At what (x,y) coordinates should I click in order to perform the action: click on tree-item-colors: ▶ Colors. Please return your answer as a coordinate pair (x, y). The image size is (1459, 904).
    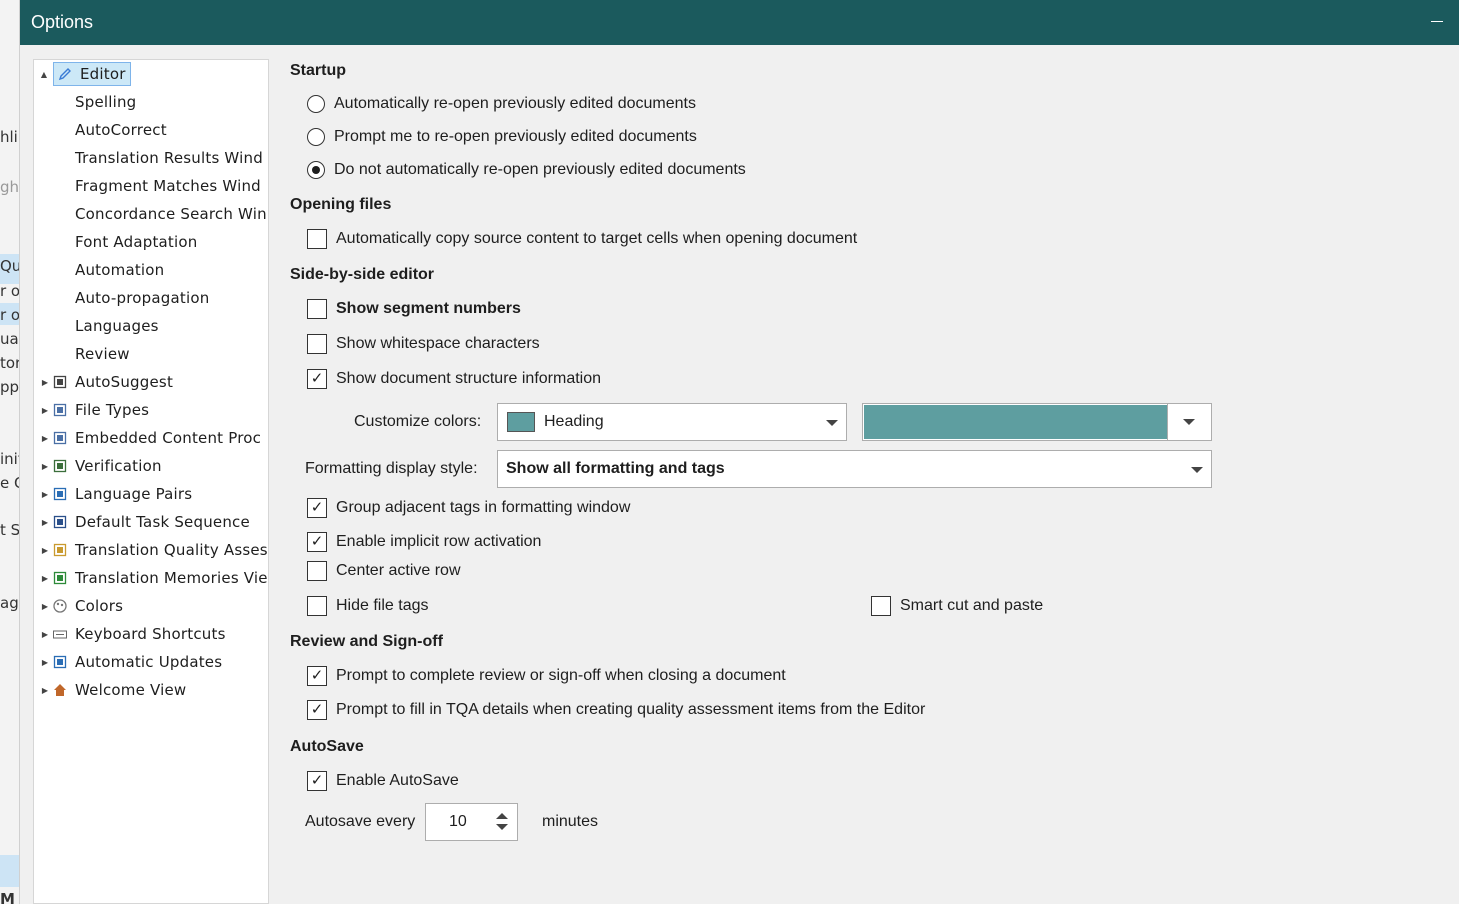
    Looking at the image, I should click on (83, 606).